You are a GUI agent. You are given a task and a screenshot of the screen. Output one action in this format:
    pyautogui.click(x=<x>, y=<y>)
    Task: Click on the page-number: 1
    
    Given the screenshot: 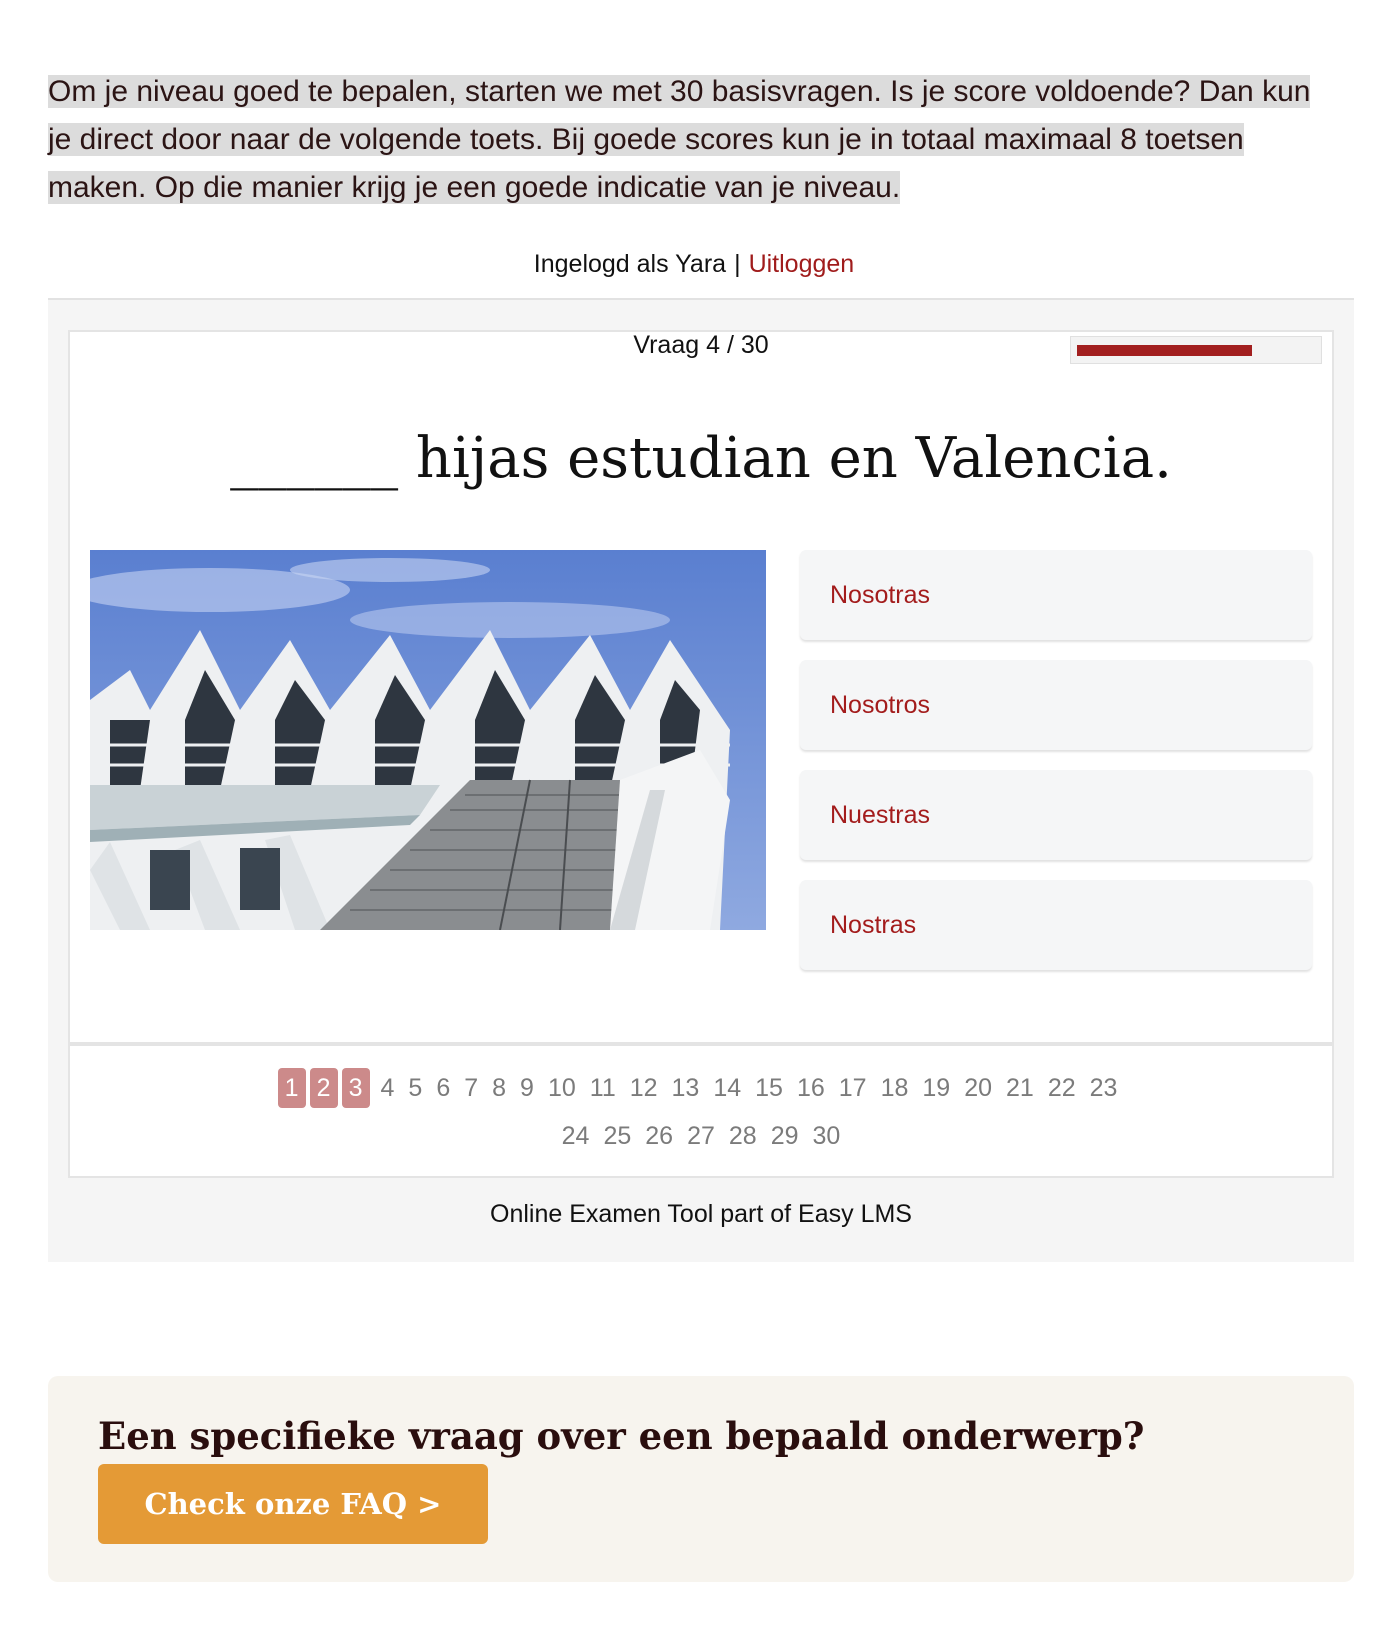 What is the action you would take?
    pyautogui.click(x=291, y=1088)
    